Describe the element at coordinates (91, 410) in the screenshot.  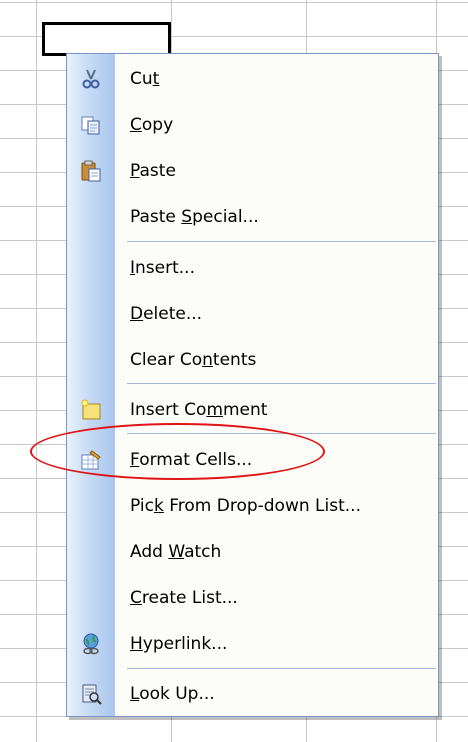
I see `comment-icon` at that location.